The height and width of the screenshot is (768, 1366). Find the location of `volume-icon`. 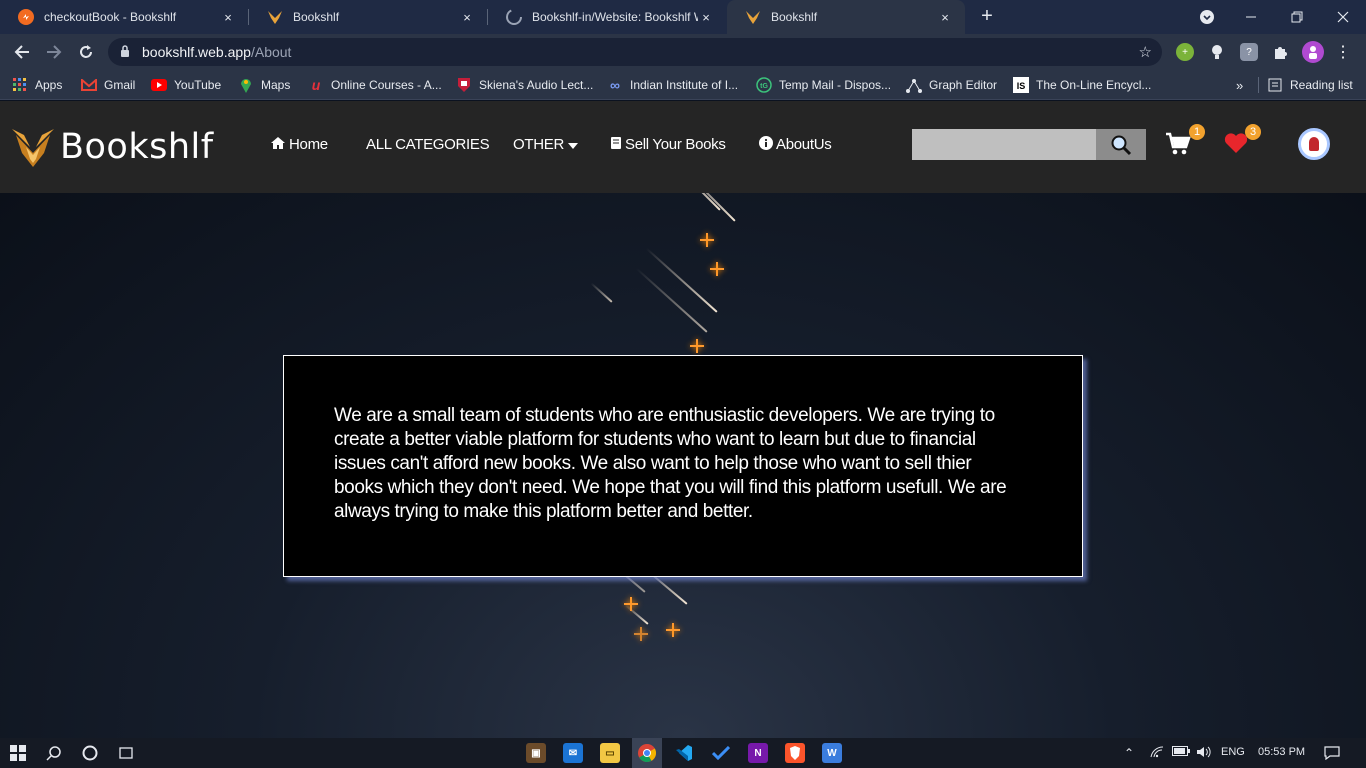

volume-icon is located at coordinates (1204, 753).